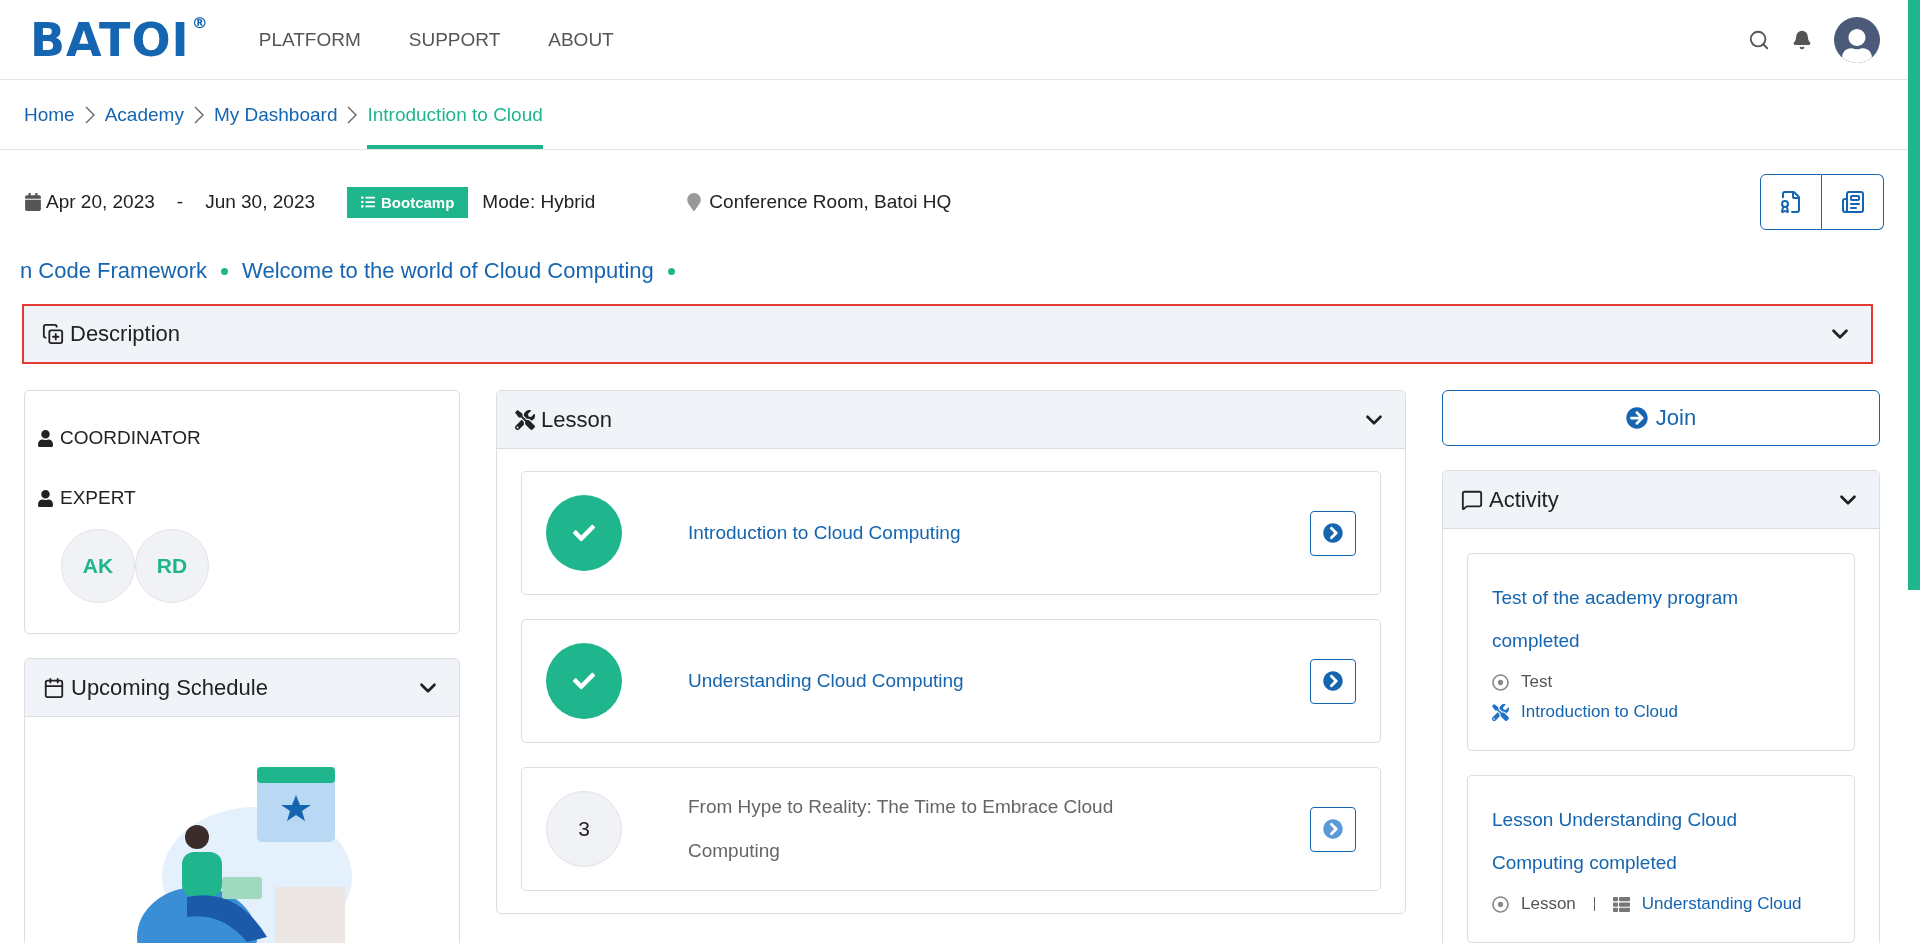 Image resolution: width=1920 pixels, height=943 pixels. What do you see at coordinates (448, 271) in the screenshot?
I see `ticker-link: Welcome to the world of Cloud Computing` at bounding box center [448, 271].